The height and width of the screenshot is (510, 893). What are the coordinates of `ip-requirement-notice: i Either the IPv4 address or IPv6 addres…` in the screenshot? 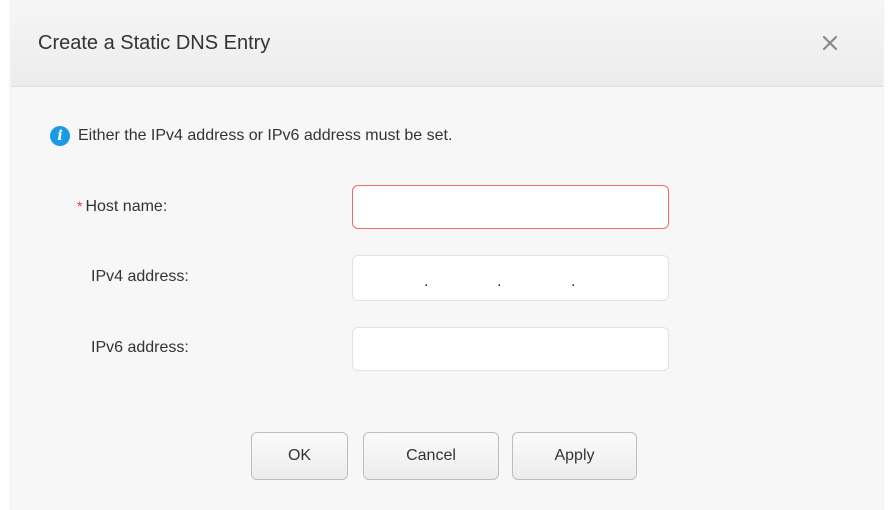 It's located at (251, 136).